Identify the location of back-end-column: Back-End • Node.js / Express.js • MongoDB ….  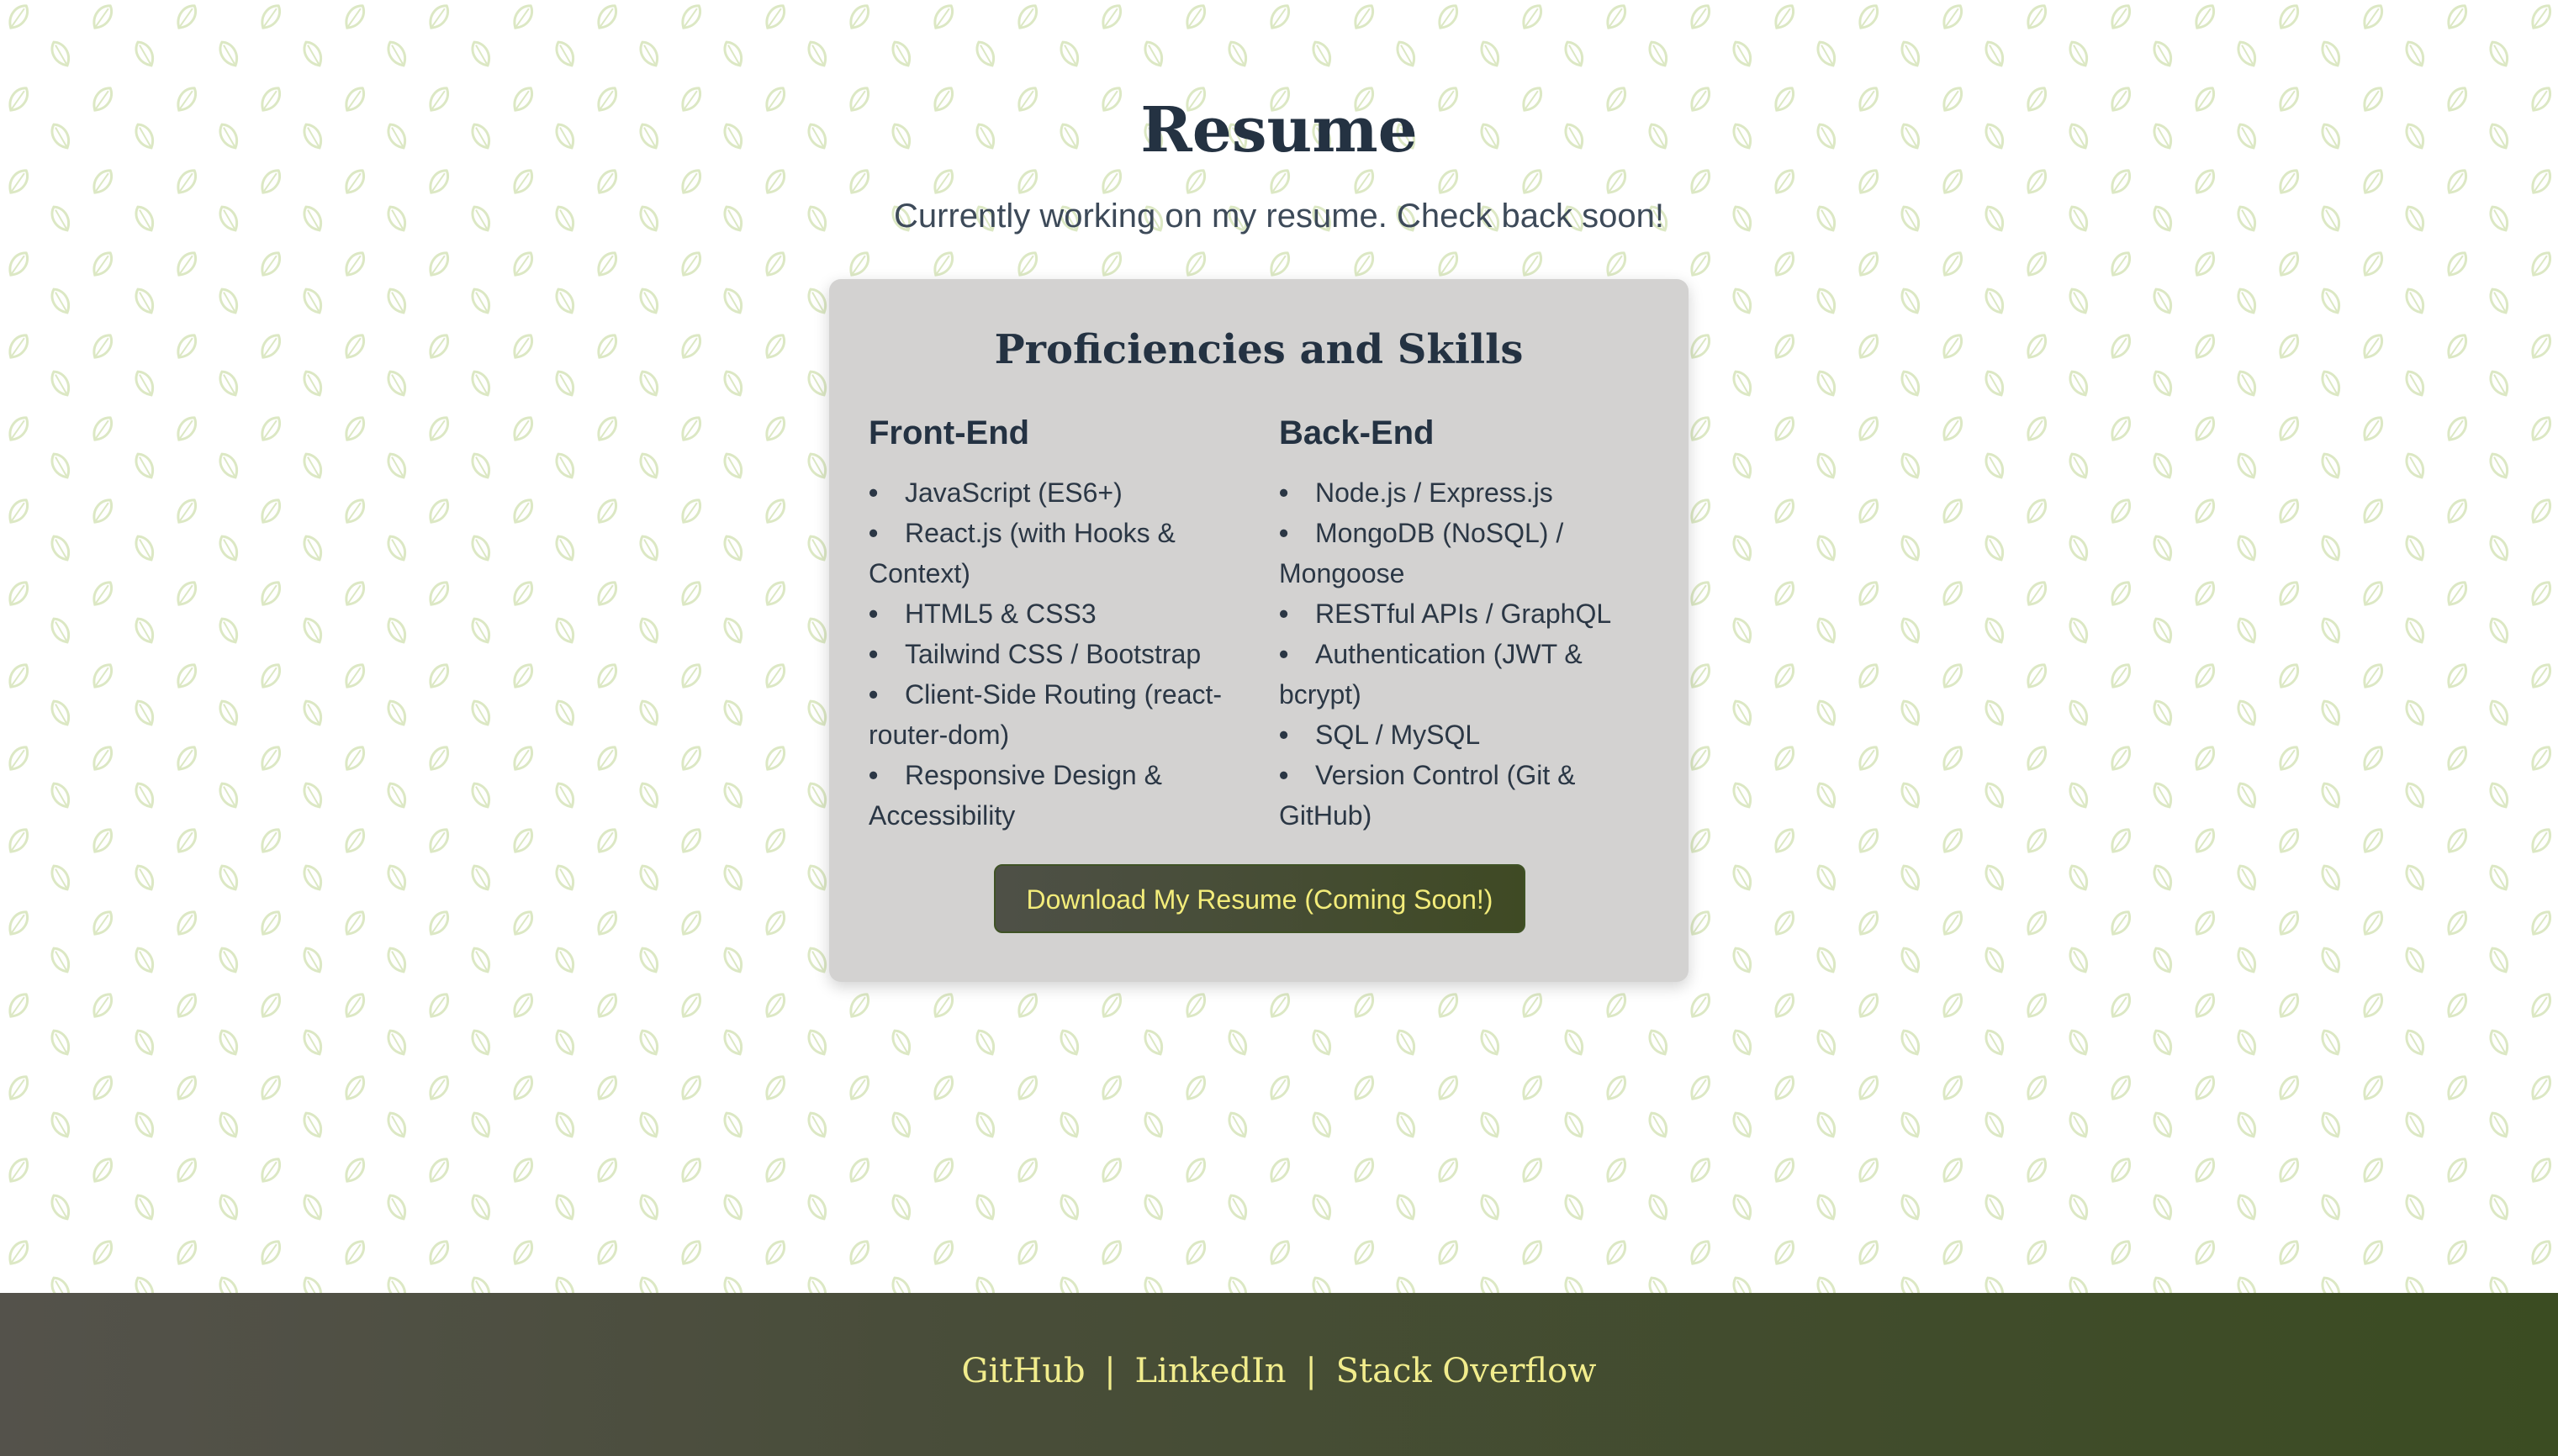
(1464, 617).